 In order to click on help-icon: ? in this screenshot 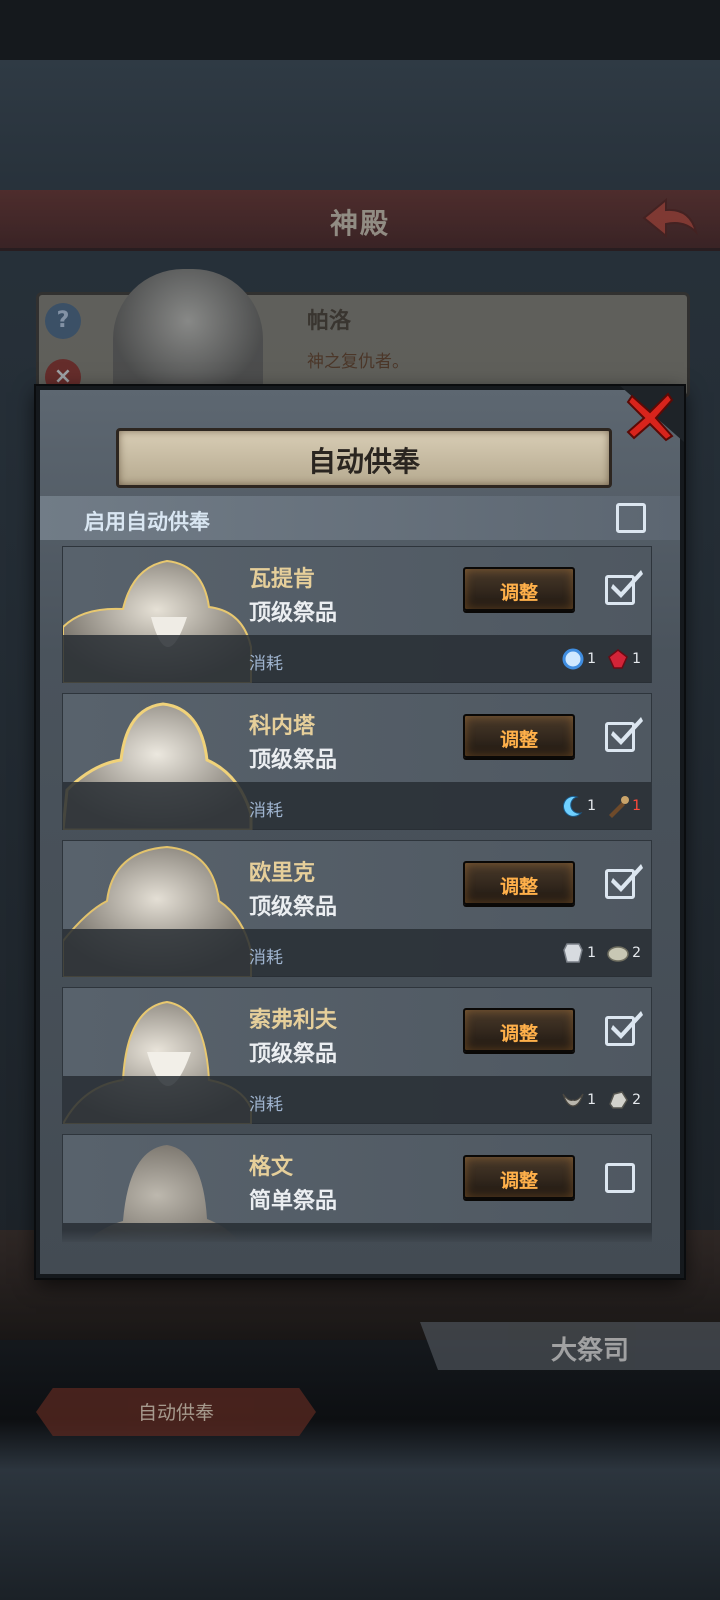, I will do `click(63, 321)`.